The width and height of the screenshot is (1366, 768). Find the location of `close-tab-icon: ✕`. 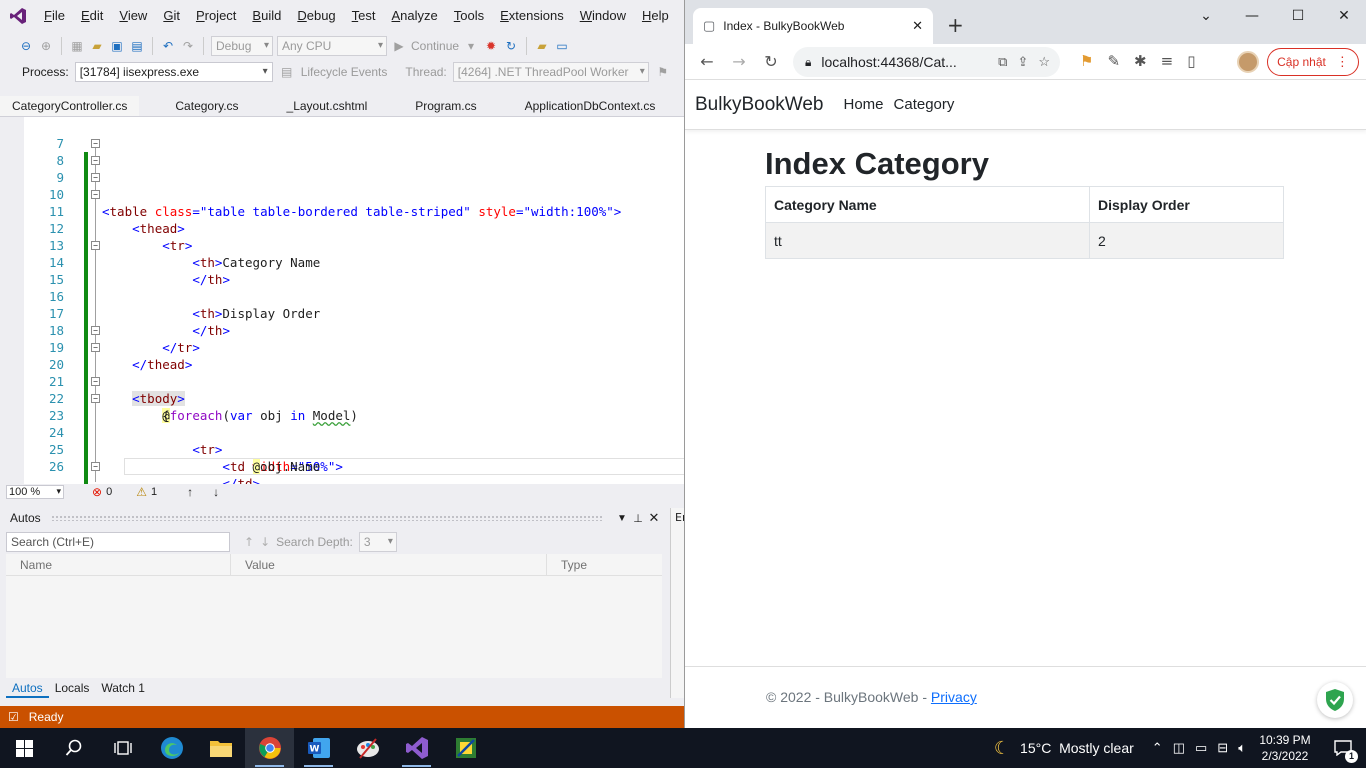

close-tab-icon: ✕ is located at coordinates (917, 26).